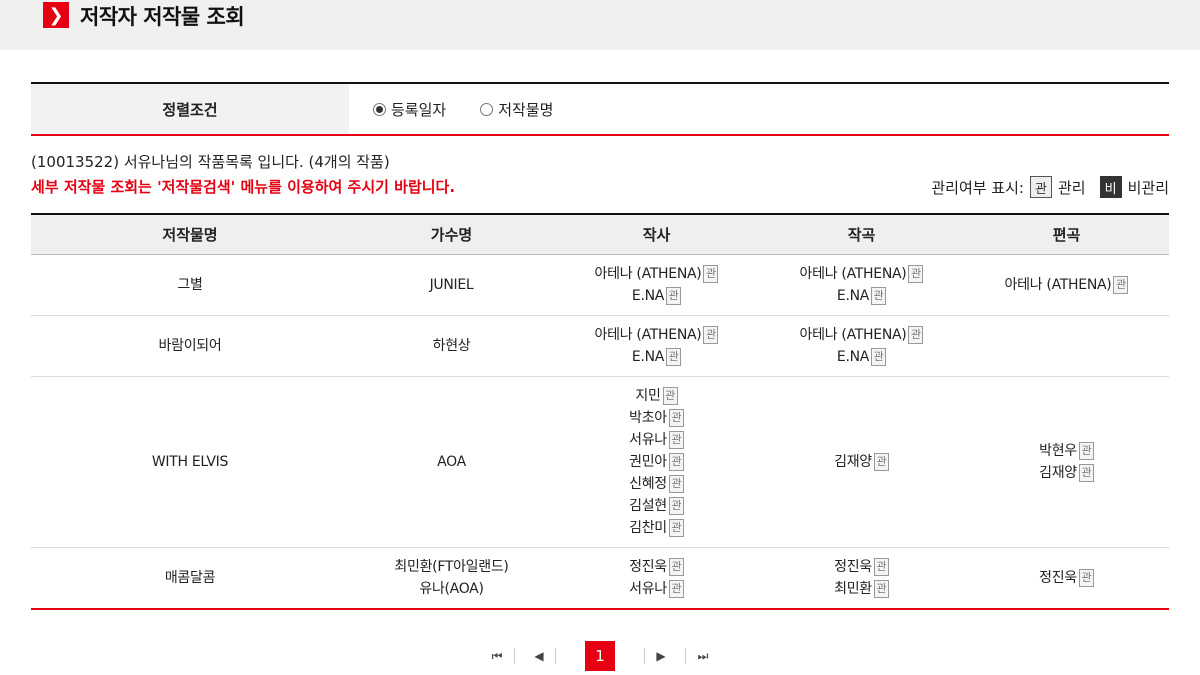 The width and height of the screenshot is (1200, 675). What do you see at coordinates (656, 234) in the screenshot?
I see `column-header-lyrics: 작사` at bounding box center [656, 234].